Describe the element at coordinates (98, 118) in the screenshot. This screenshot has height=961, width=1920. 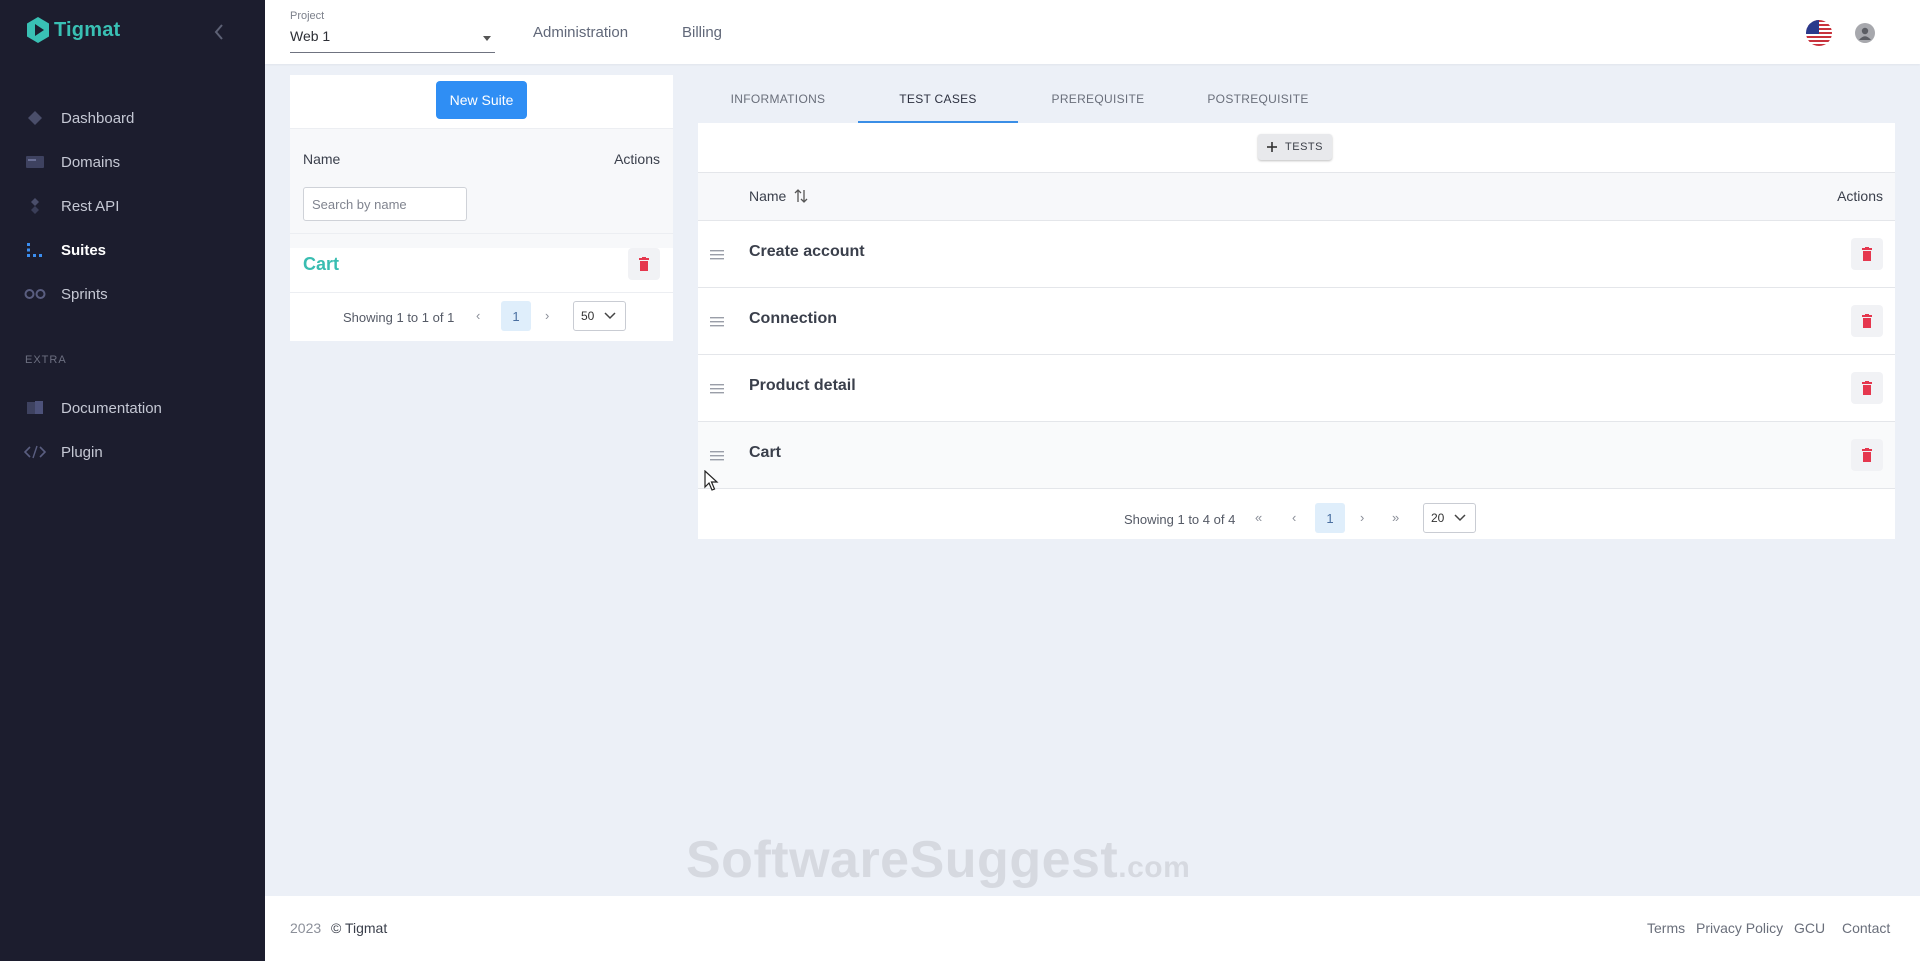
I see `sidebar-item-label: Dashboard` at that location.